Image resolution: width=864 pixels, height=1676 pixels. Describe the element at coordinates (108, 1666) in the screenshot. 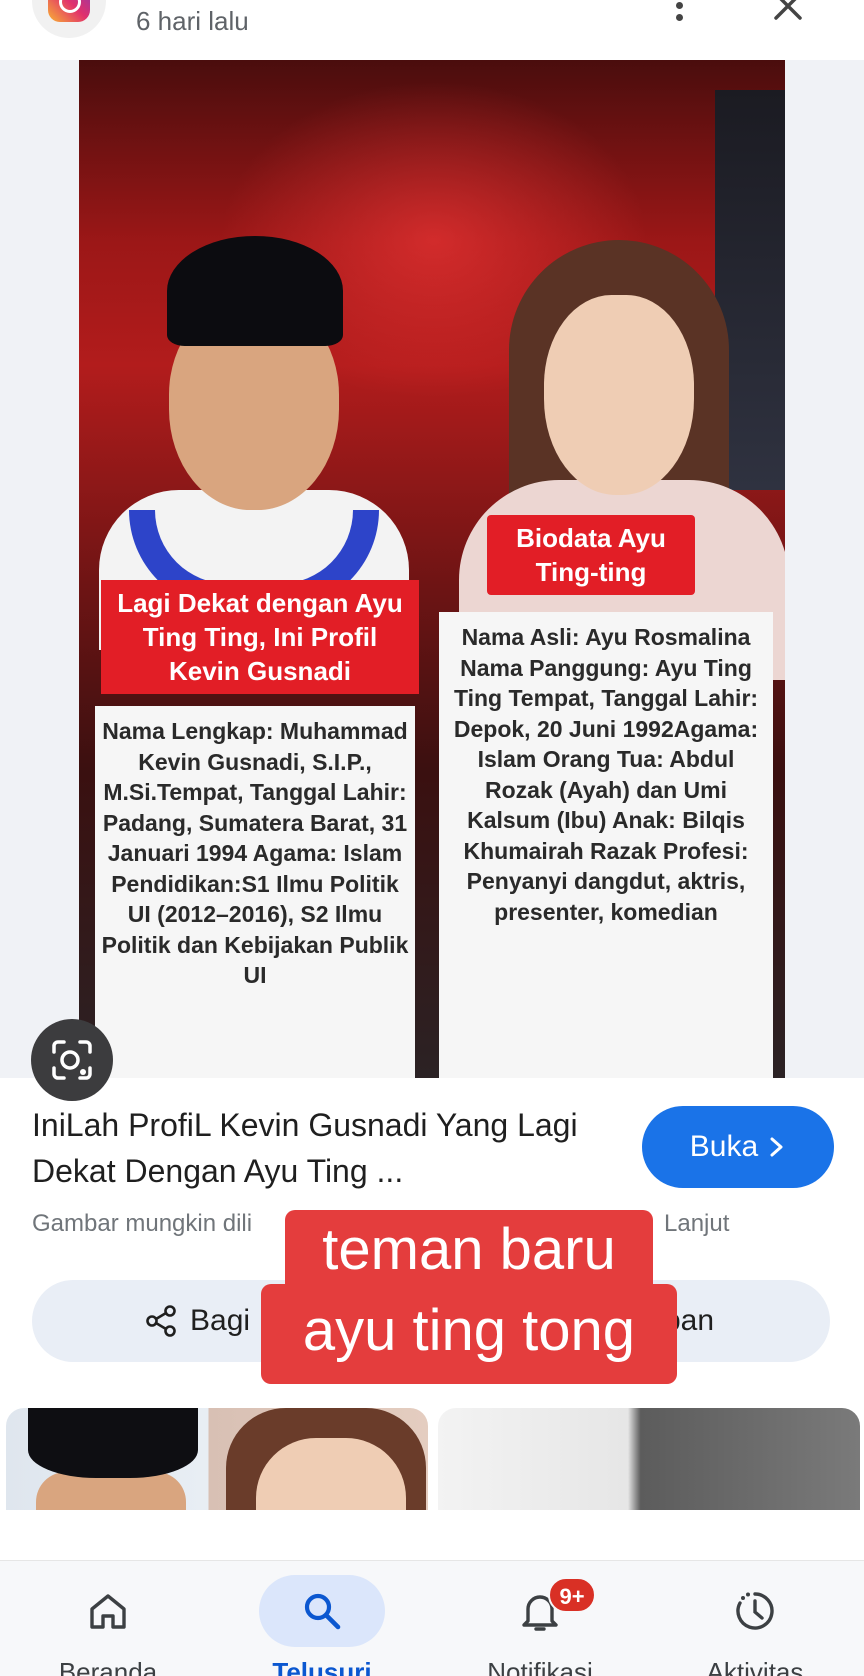

I see `nav-home-label: Beranda` at that location.